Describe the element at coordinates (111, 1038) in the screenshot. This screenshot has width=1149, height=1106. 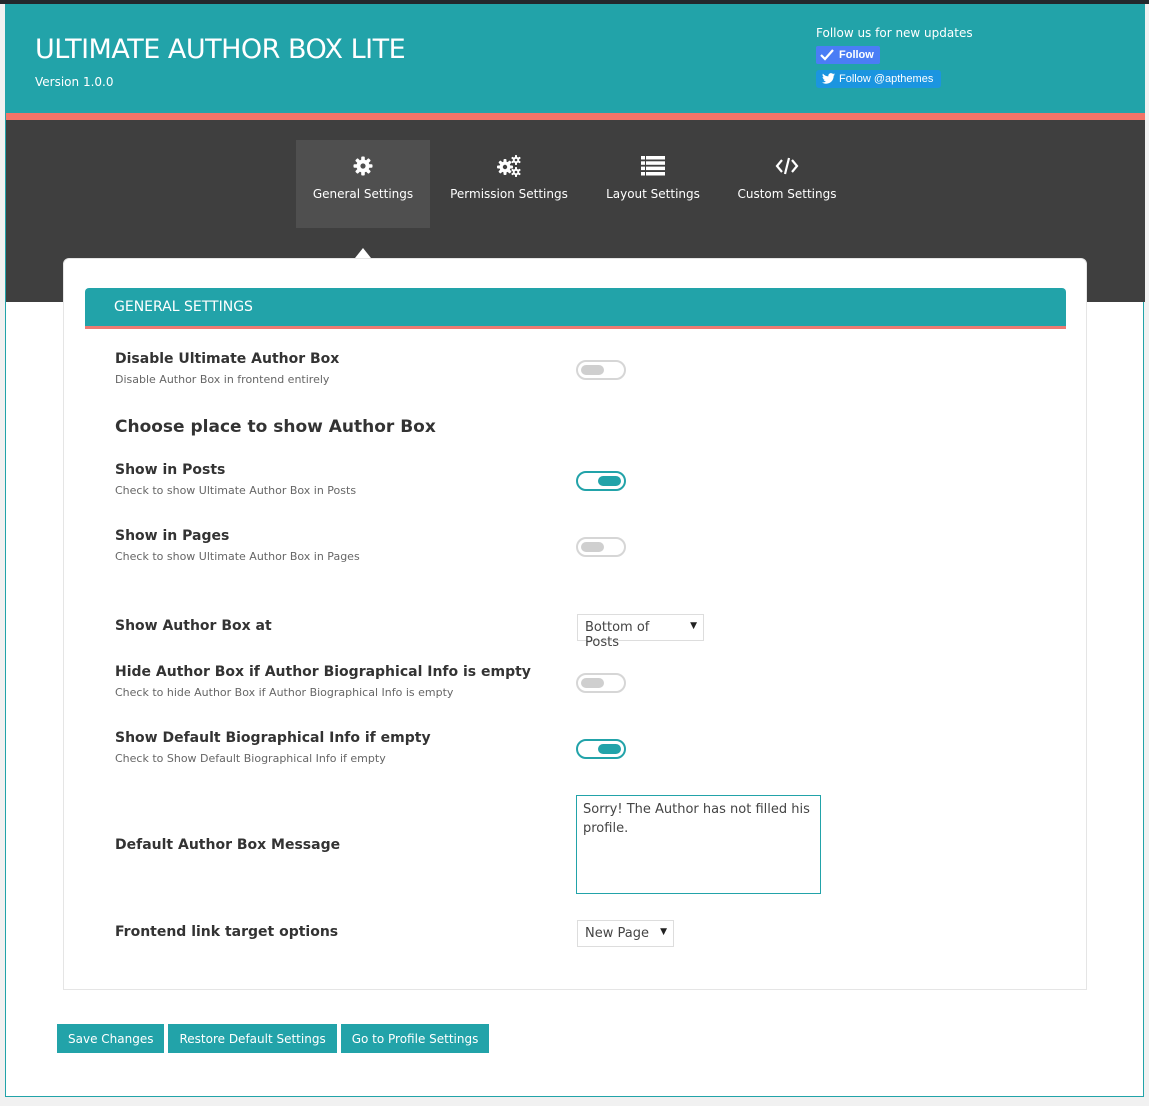
I see `save-changes-button: Save Changes` at that location.